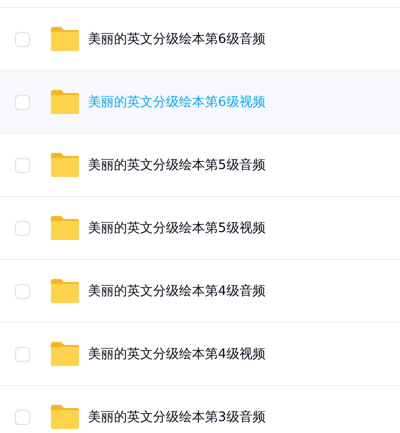 The width and height of the screenshot is (400, 433). What do you see at coordinates (177, 39) in the screenshot?
I see `folder-name: 美丽的英文分级绘本第6级音频` at bounding box center [177, 39].